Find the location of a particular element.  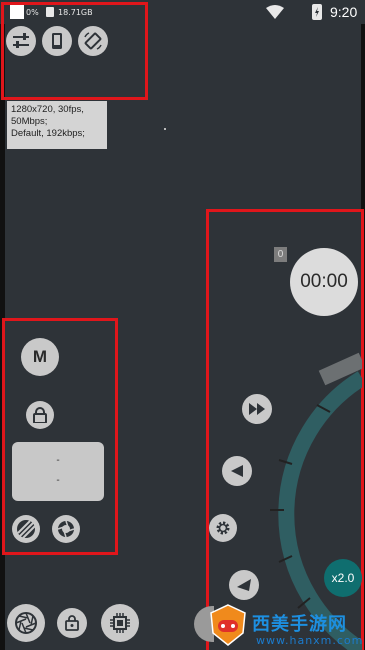

rotate-button is located at coordinates (93, 41).